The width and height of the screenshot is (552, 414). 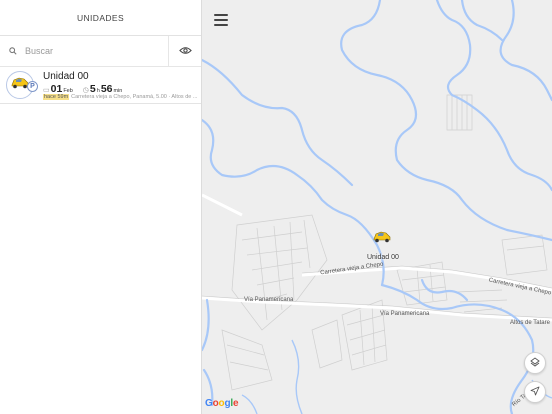 I want to click on clock-icon: ◷, so click(x=85, y=90).